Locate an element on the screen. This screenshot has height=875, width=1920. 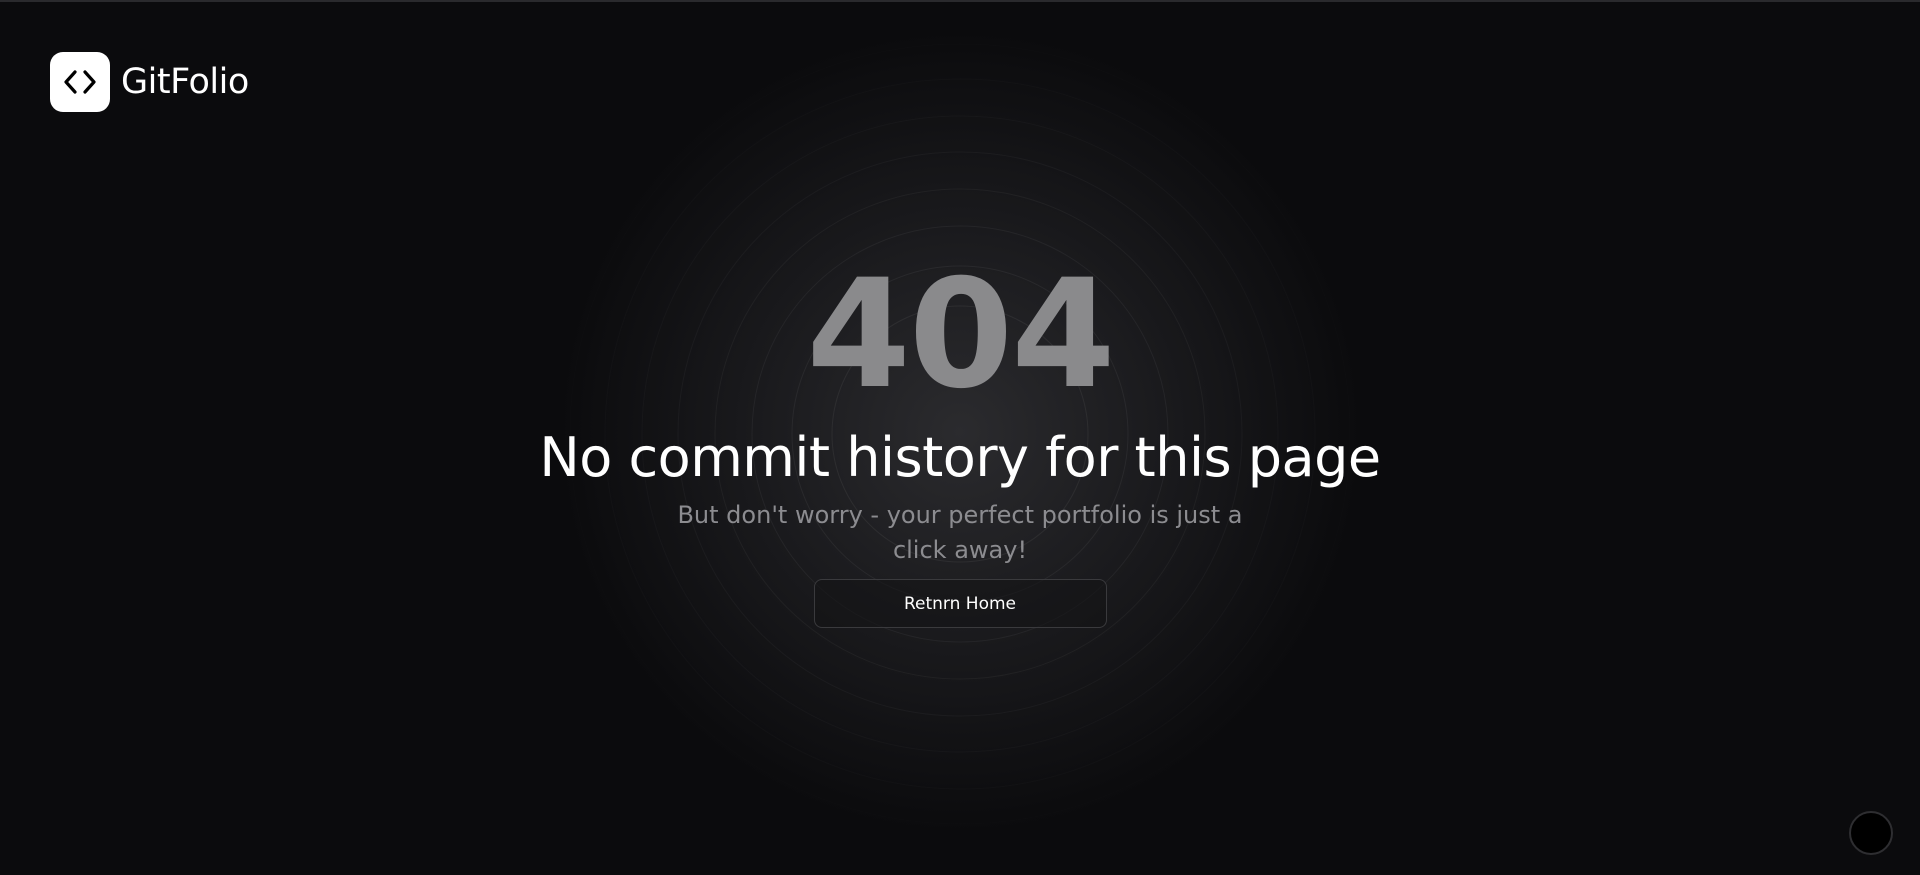
return-home-button: Retnrn Home is located at coordinates (960, 603).